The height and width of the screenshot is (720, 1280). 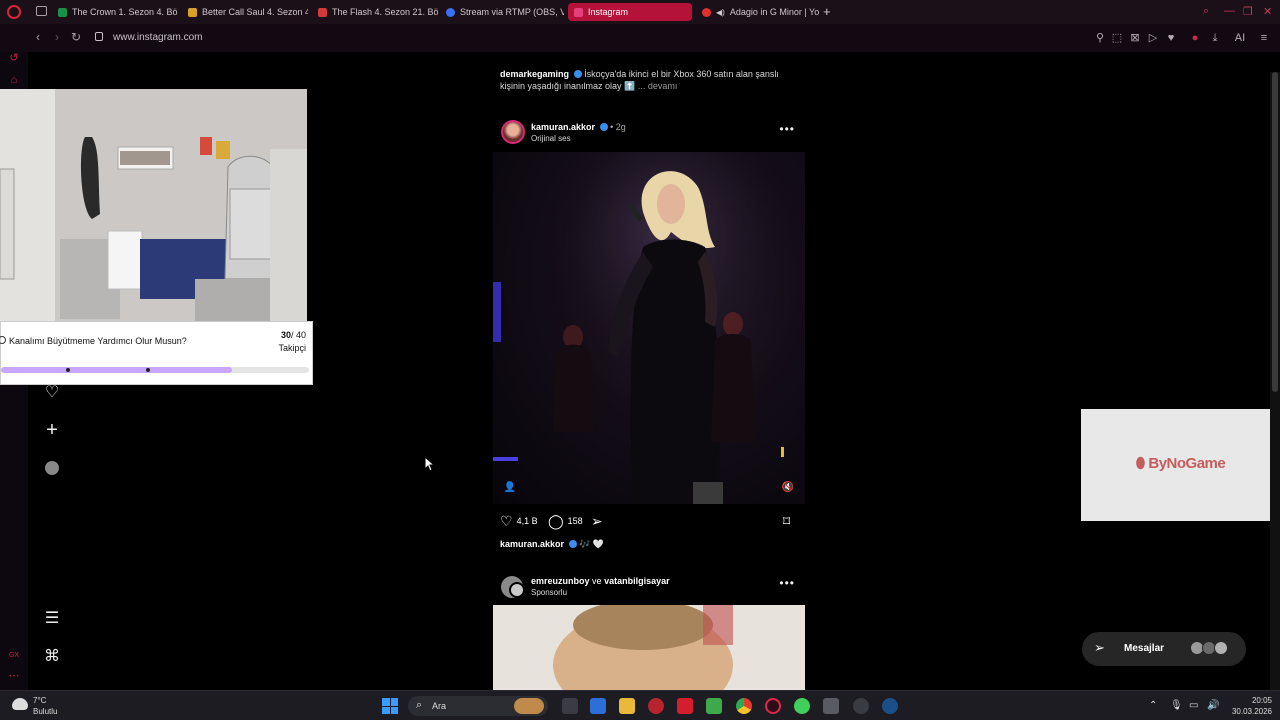 What do you see at coordinates (430, 464) in the screenshot?
I see `mouse-cursor-icon` at bounding box center [430, 464].